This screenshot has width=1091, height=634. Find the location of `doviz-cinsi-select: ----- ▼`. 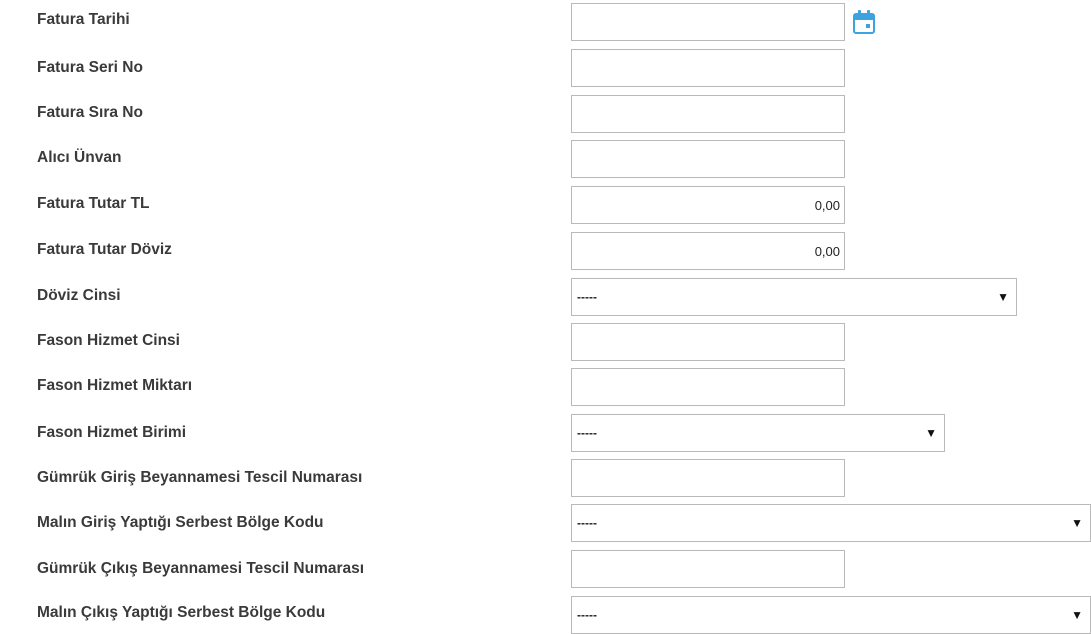

doviz-cinsi-select: ----- ▼ is located at coordinates (794, 297).